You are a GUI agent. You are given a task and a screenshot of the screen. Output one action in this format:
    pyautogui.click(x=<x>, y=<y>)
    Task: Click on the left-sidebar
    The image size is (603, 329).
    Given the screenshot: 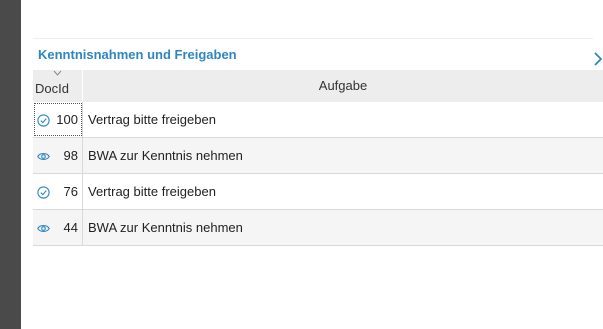 What is the action you would take?
    pyautogui.click(x=10, y=164)
    